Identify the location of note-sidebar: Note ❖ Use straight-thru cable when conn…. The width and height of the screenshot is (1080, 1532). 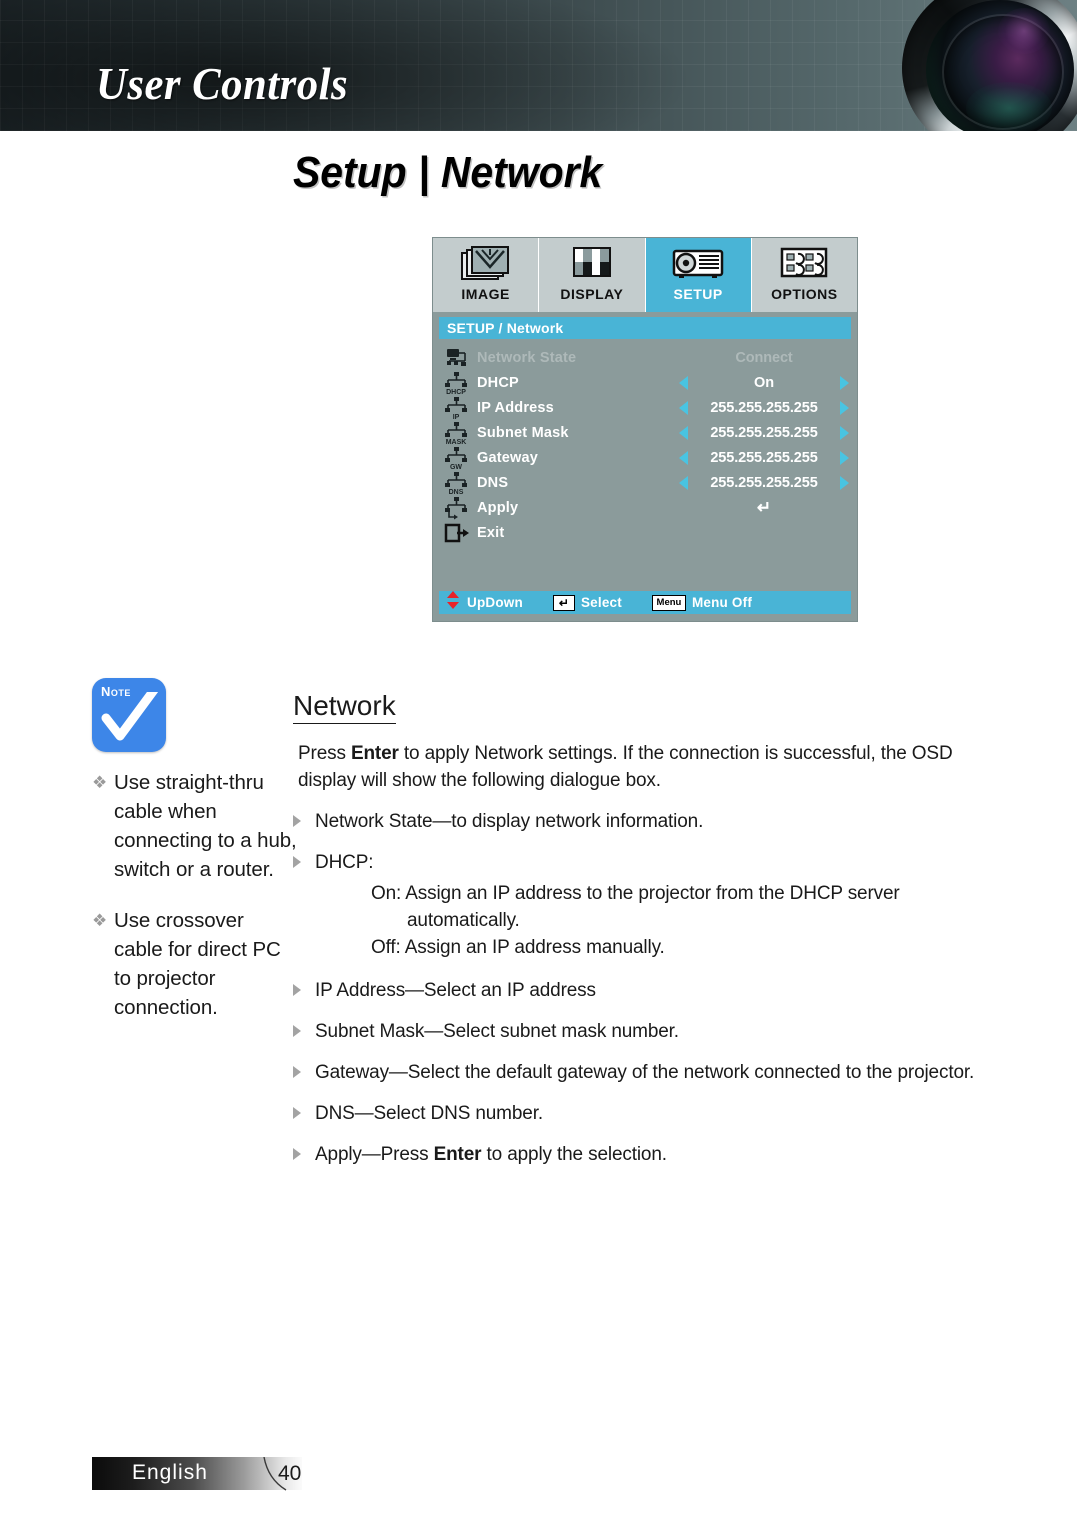
(194, 861).